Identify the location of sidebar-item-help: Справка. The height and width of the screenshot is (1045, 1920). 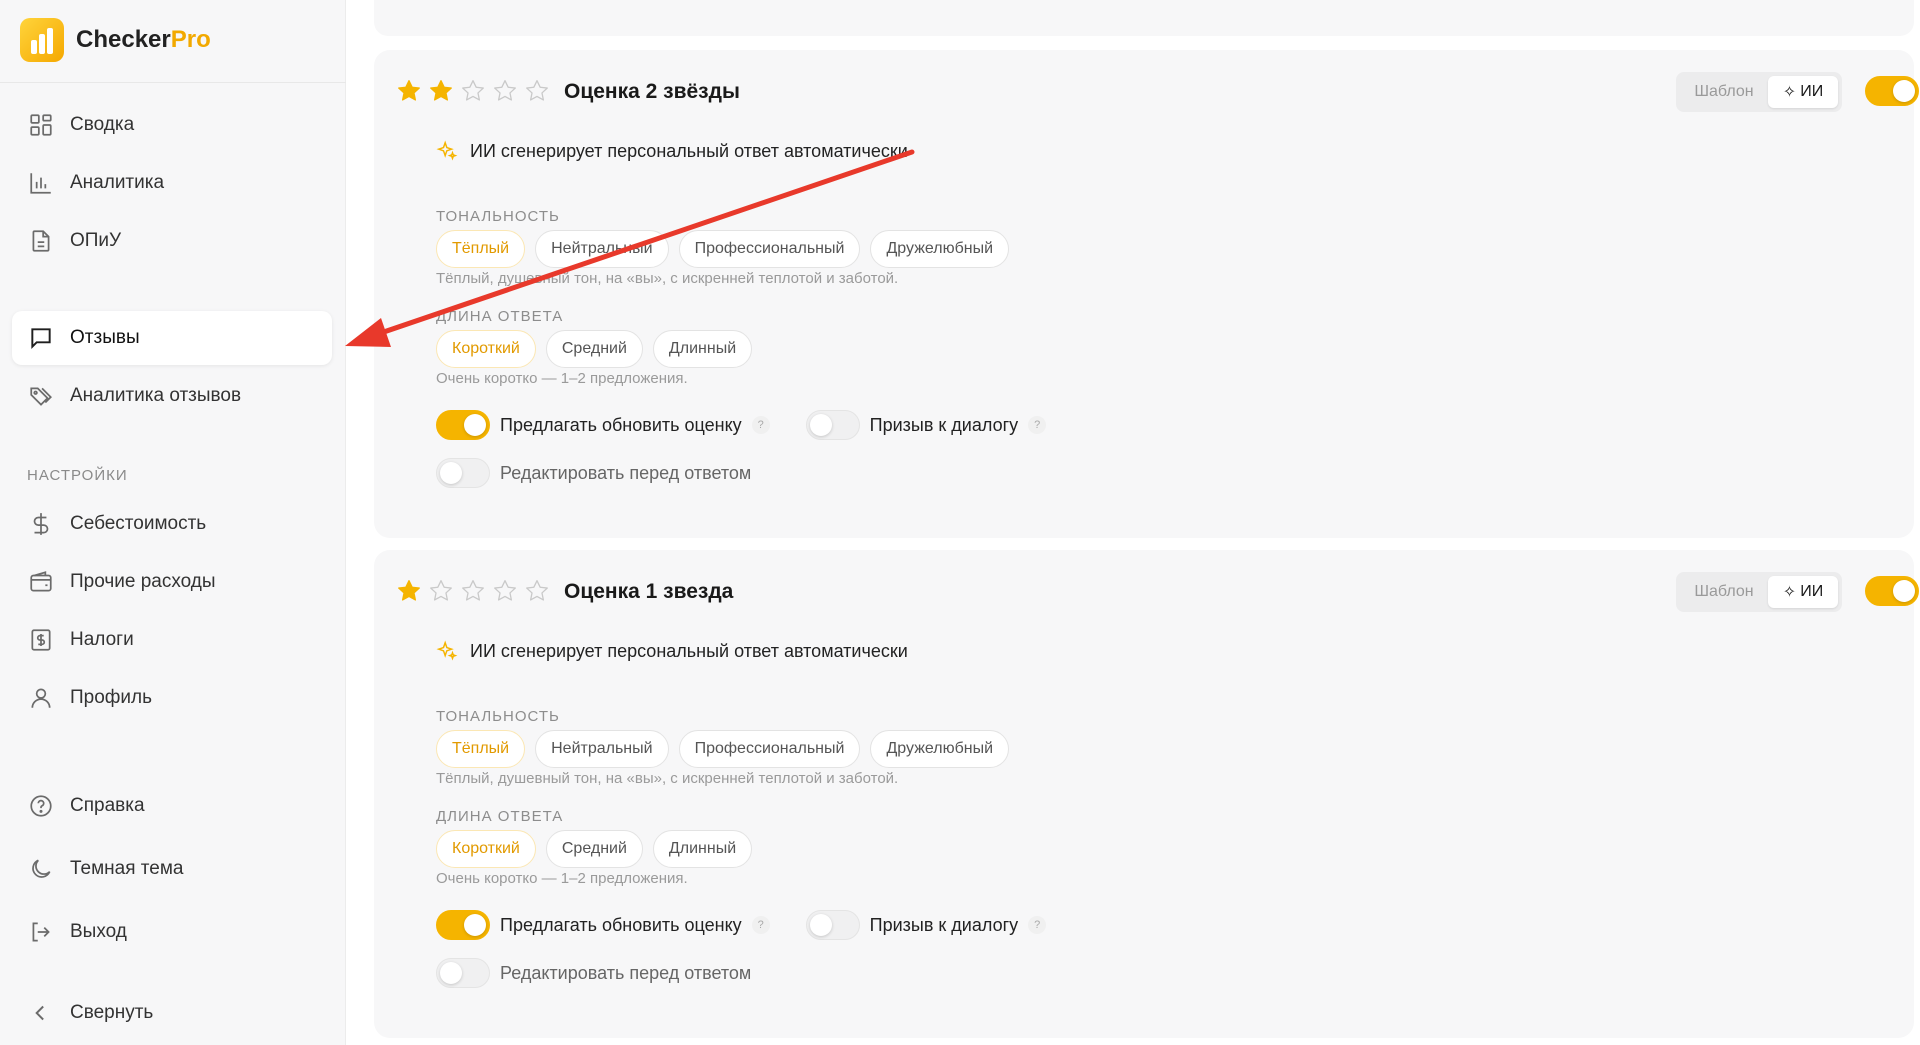
(172, 806).